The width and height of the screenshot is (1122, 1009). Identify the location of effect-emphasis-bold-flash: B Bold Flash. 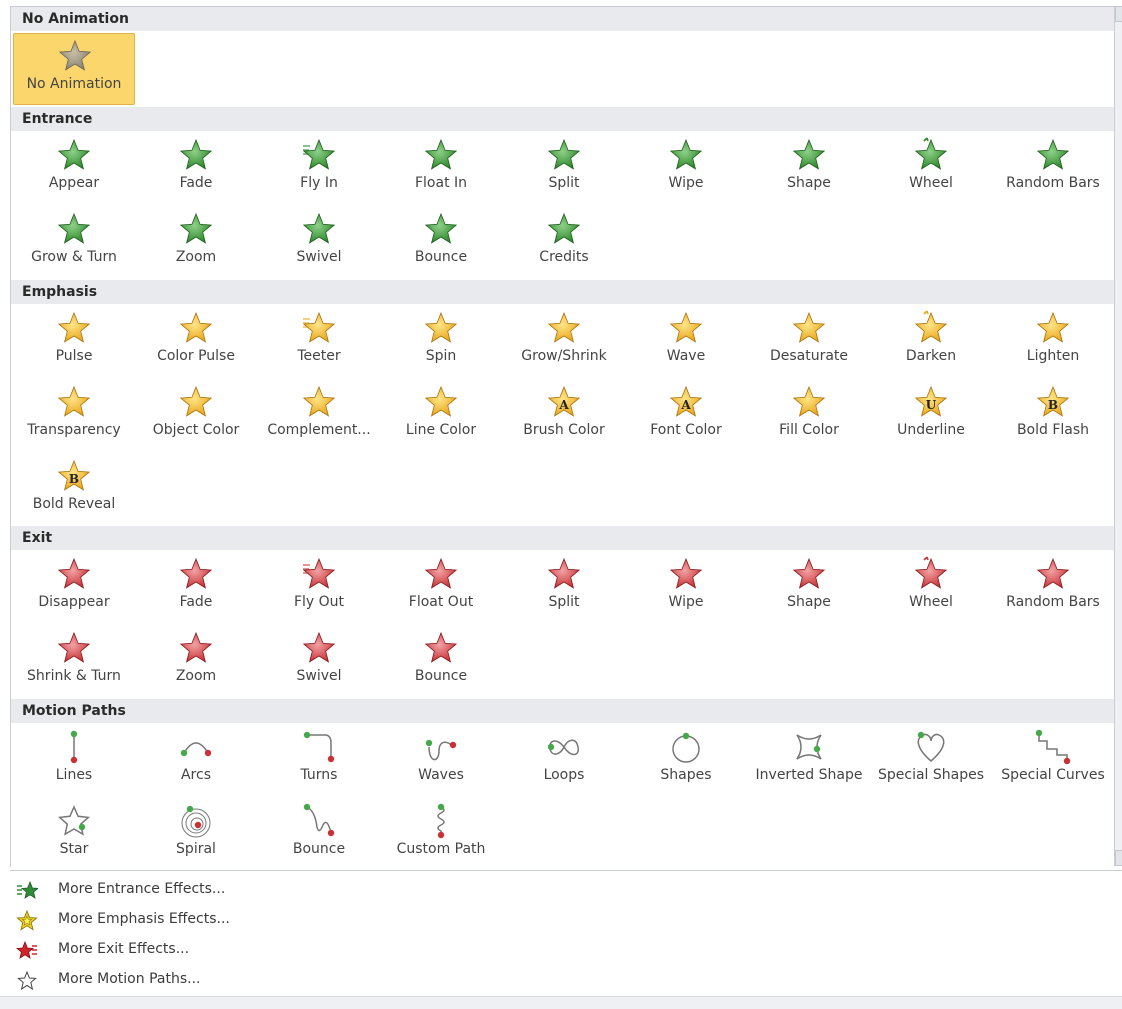
(1053, 416).